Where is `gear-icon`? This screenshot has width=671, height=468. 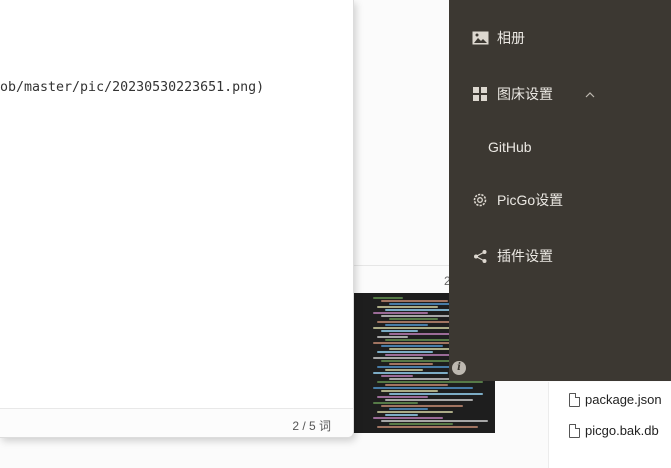 gear-icon is located at coordinates (480, 200).